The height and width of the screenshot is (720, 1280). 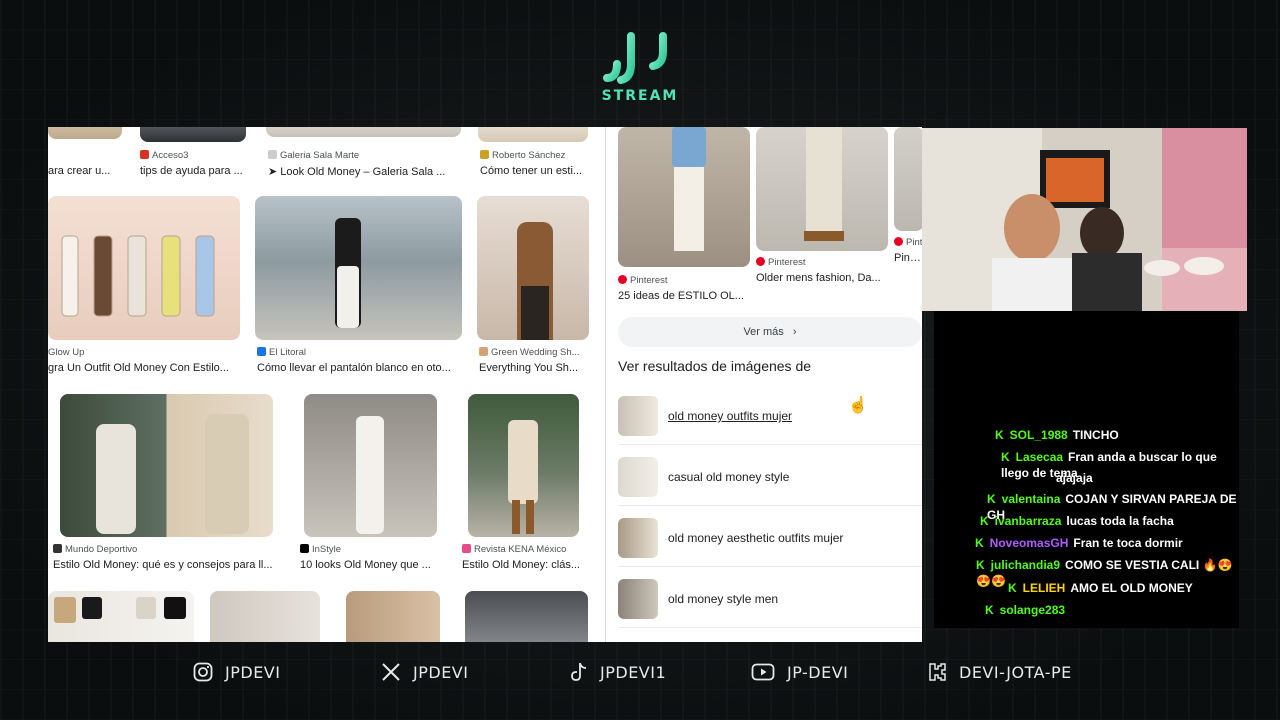 I want to click on social-label: JP-DEVI, so click(x=818, y=672).